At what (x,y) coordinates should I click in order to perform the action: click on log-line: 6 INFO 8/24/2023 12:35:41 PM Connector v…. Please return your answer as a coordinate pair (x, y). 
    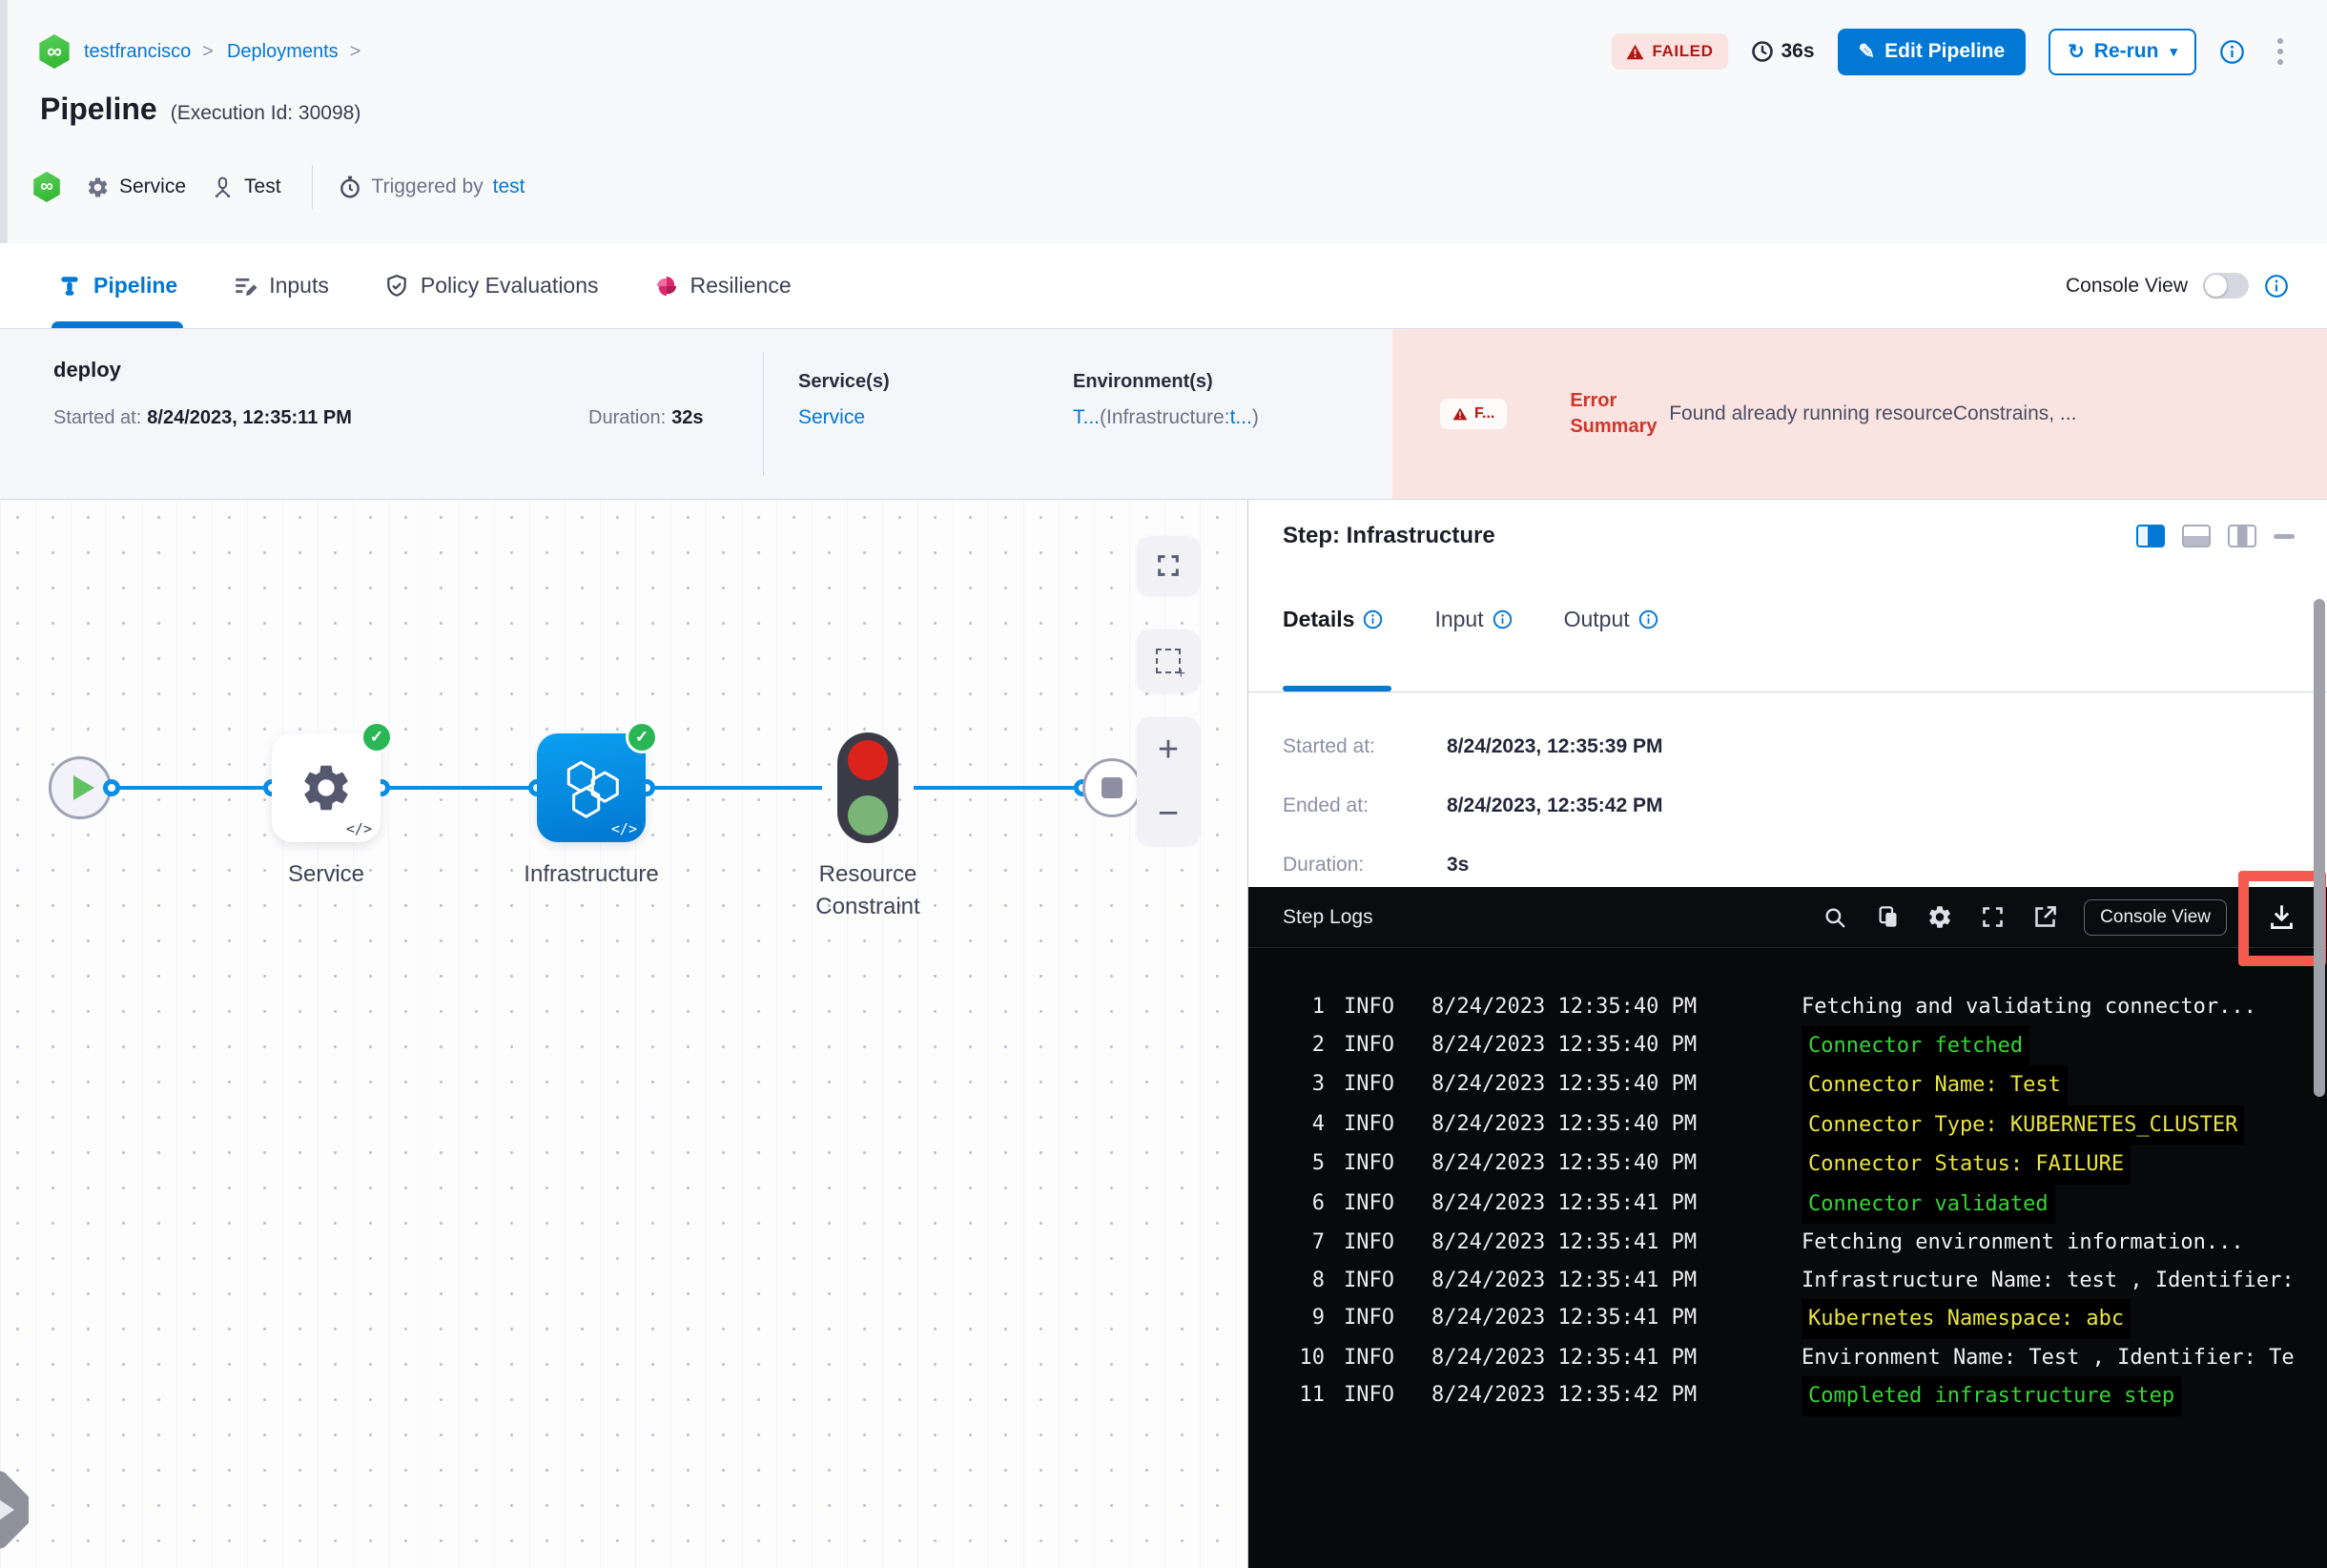
    Looking at the image, I should click on (1804, 1204).